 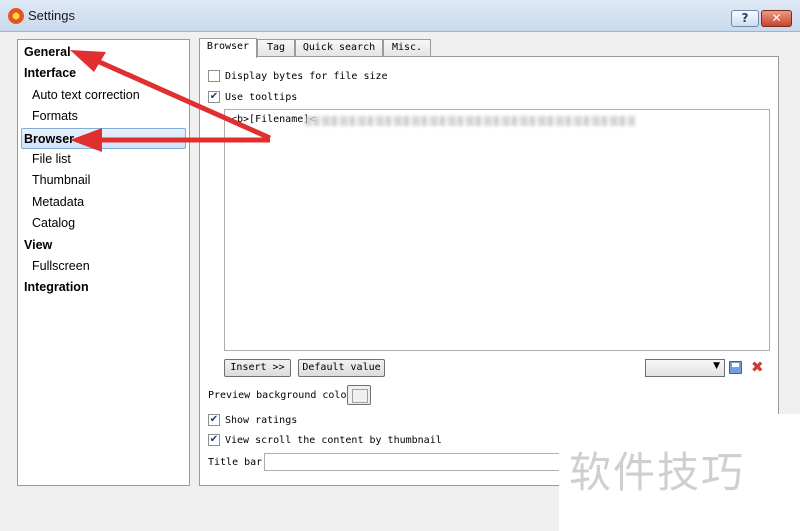 I want to click on nav-item-view: View, so click(x=103, y=245).